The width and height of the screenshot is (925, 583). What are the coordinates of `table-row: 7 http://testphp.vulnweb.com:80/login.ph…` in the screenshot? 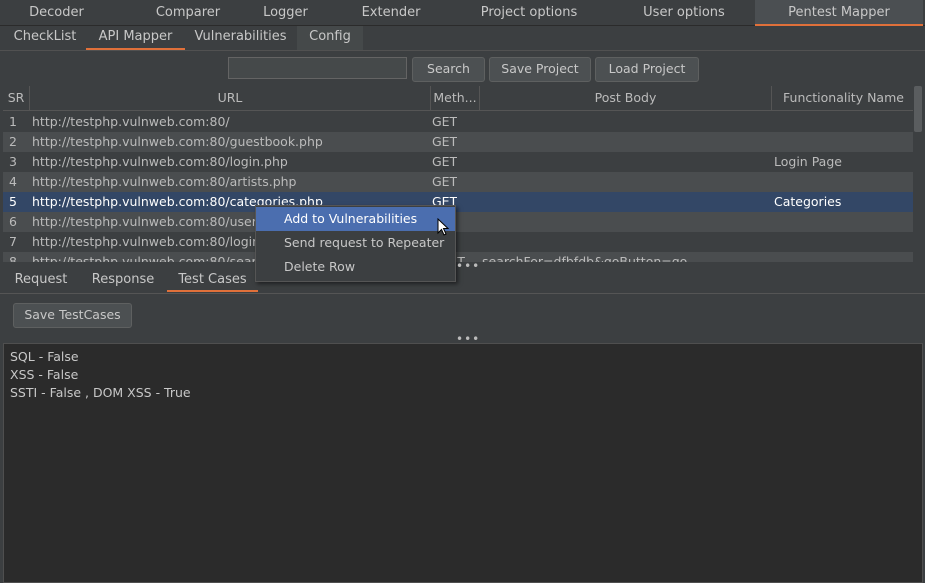 It's located at (458, 242).